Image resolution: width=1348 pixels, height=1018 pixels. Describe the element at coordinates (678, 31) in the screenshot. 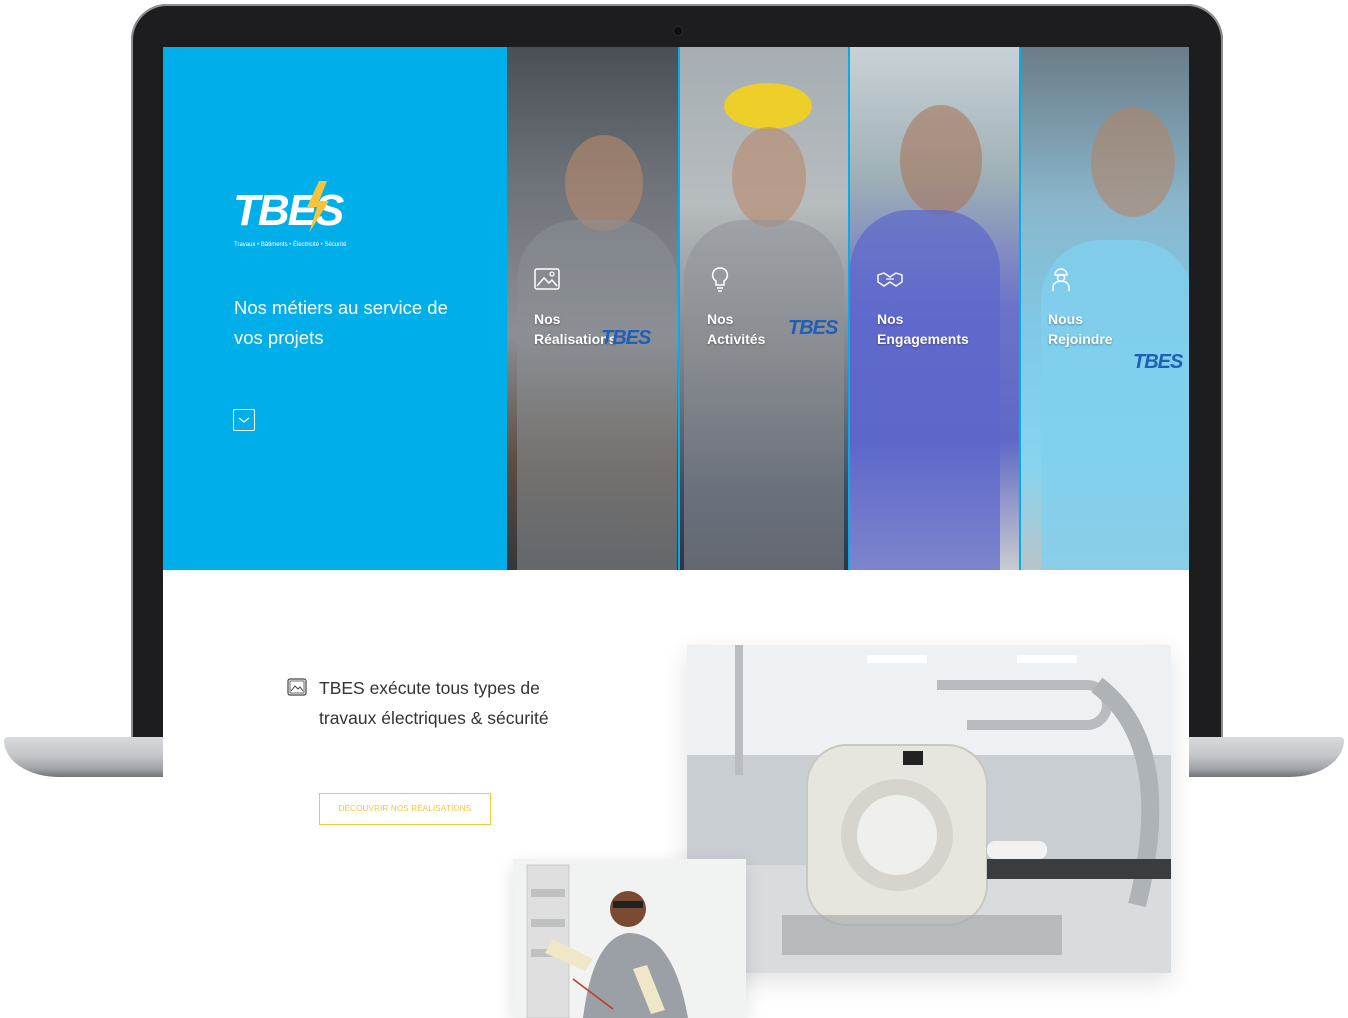

I see `camera-icon` at that location.